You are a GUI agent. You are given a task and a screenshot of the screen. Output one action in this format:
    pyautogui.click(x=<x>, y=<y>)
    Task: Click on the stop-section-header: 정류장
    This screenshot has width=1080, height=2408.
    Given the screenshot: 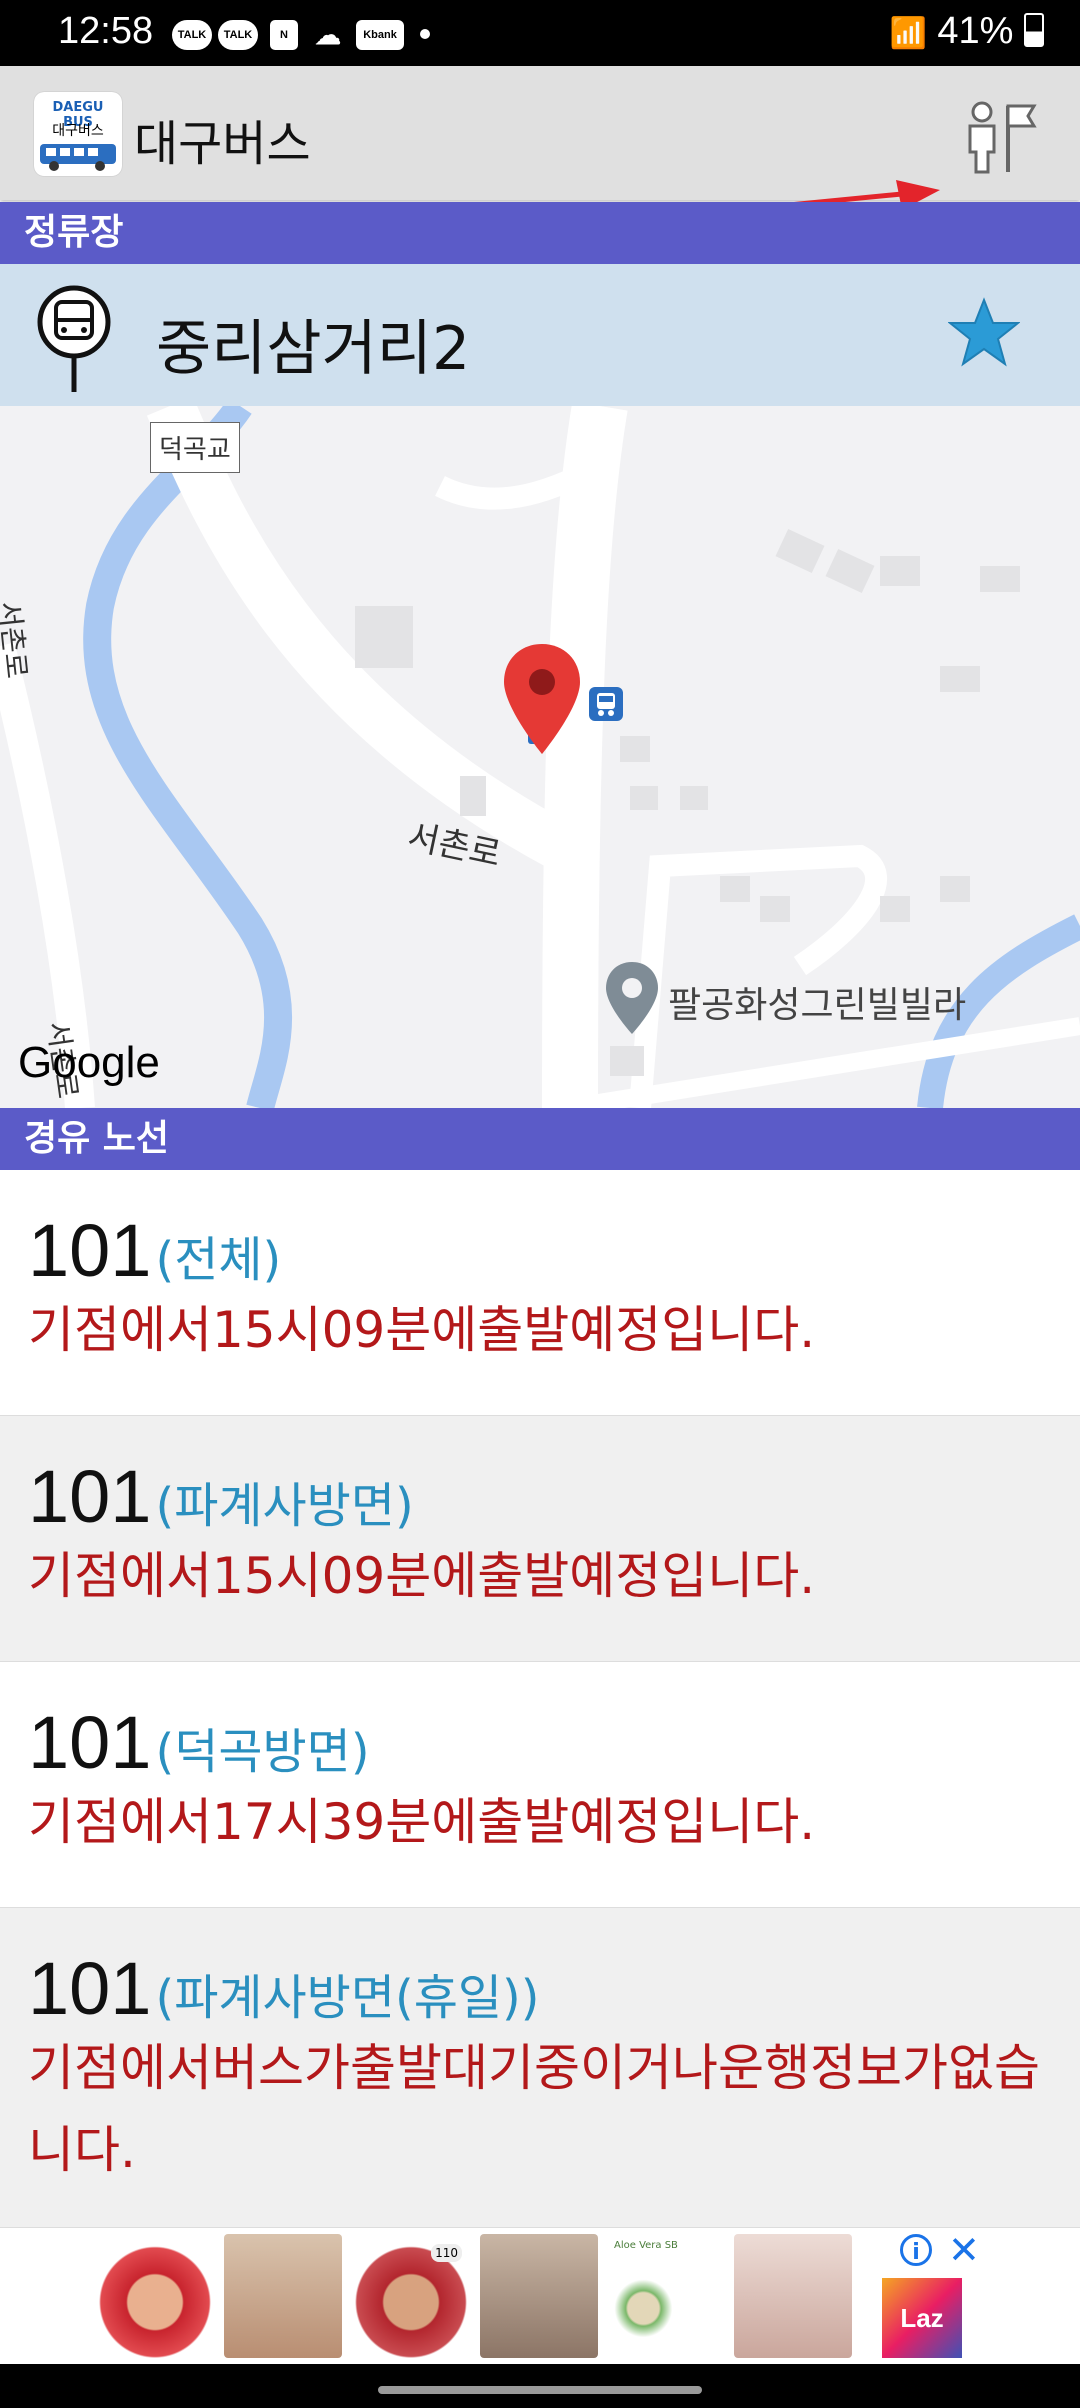 What is the action you would take?
    pyautogui.click(x=540, y=233)
    